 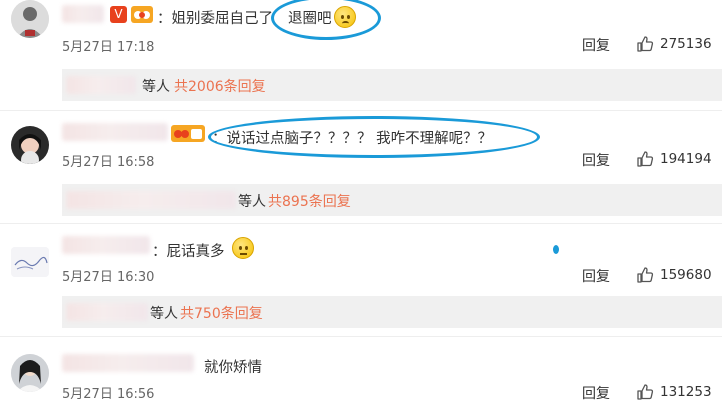 What do you see at coordinates (108, 47) in the screenshot?
I see `comment-time: 5月27日 17:18` at bounding box center [108, 47].